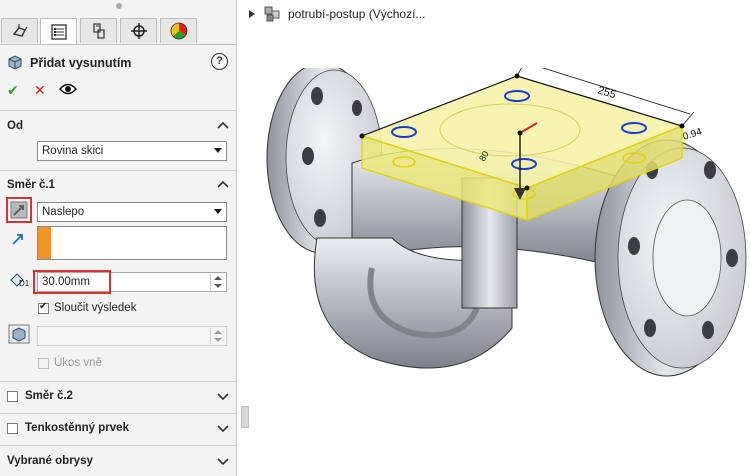  I want to click on selection-color-swatch, so click(44, 243).